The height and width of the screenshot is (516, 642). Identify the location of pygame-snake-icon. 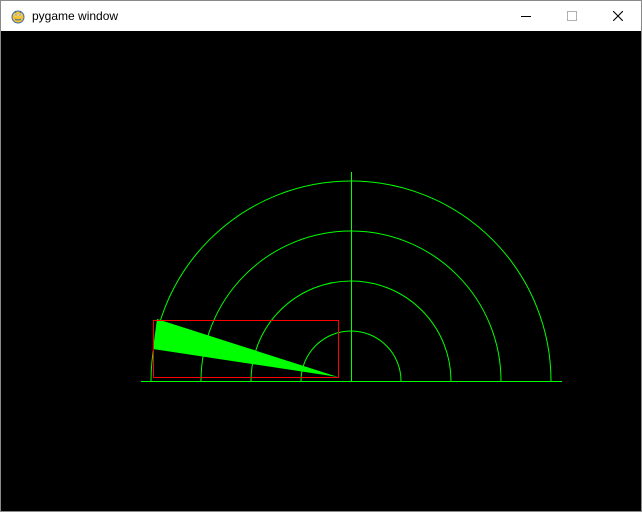
(18, 16).